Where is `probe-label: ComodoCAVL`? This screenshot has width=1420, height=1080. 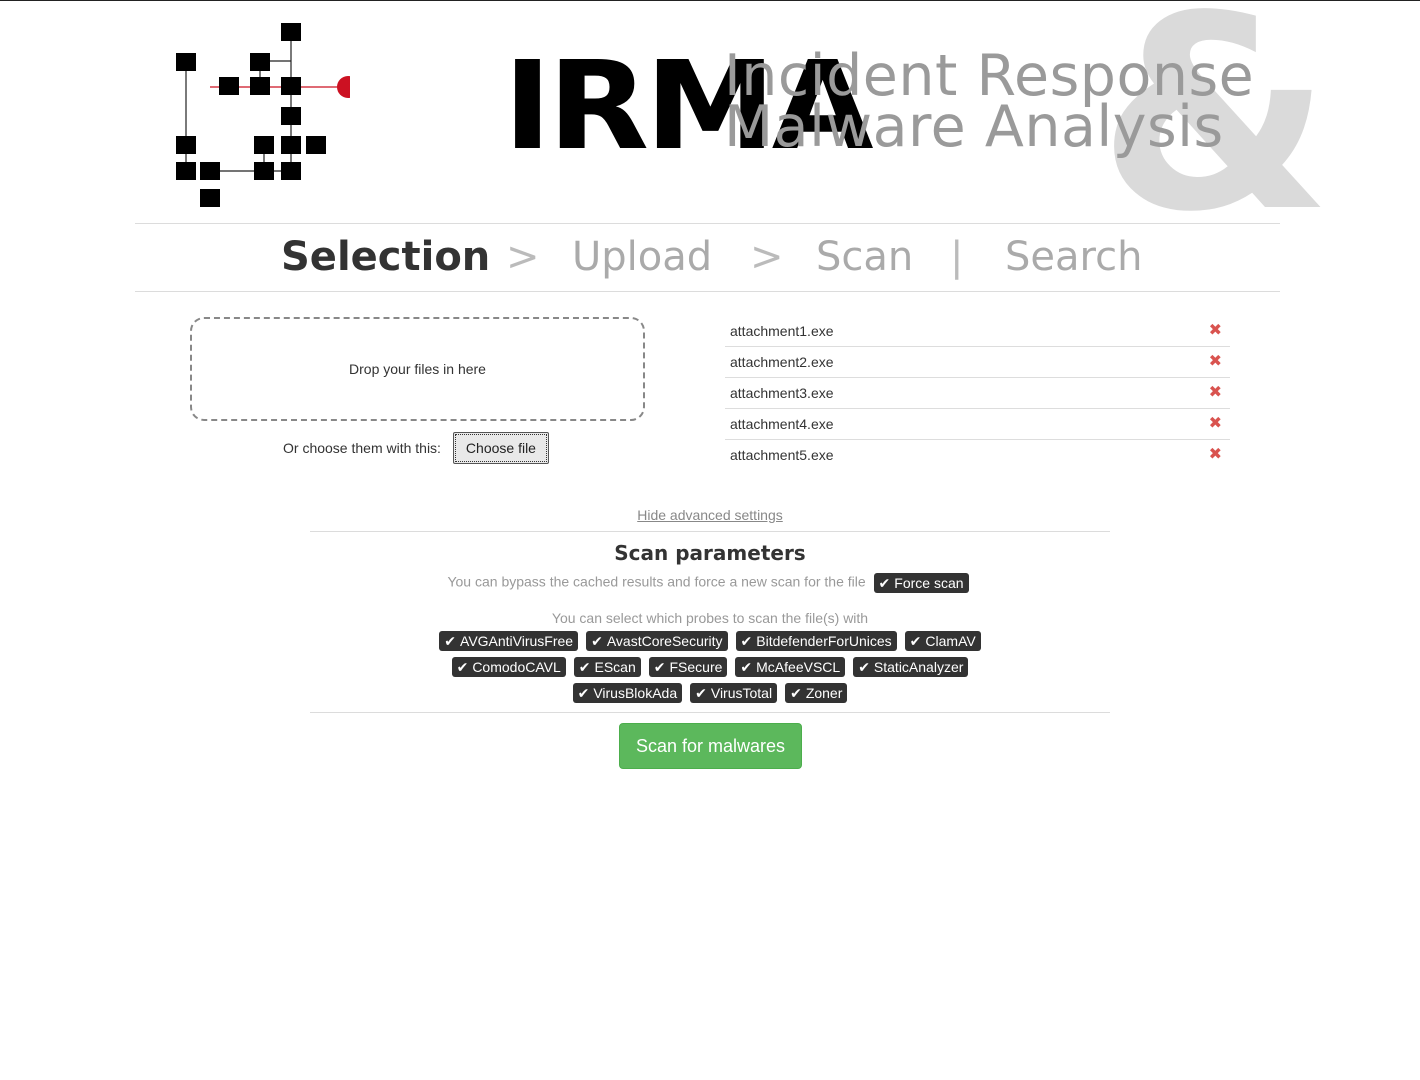 probe-label: ComodoCAVL is located at coordinates (516, 667).